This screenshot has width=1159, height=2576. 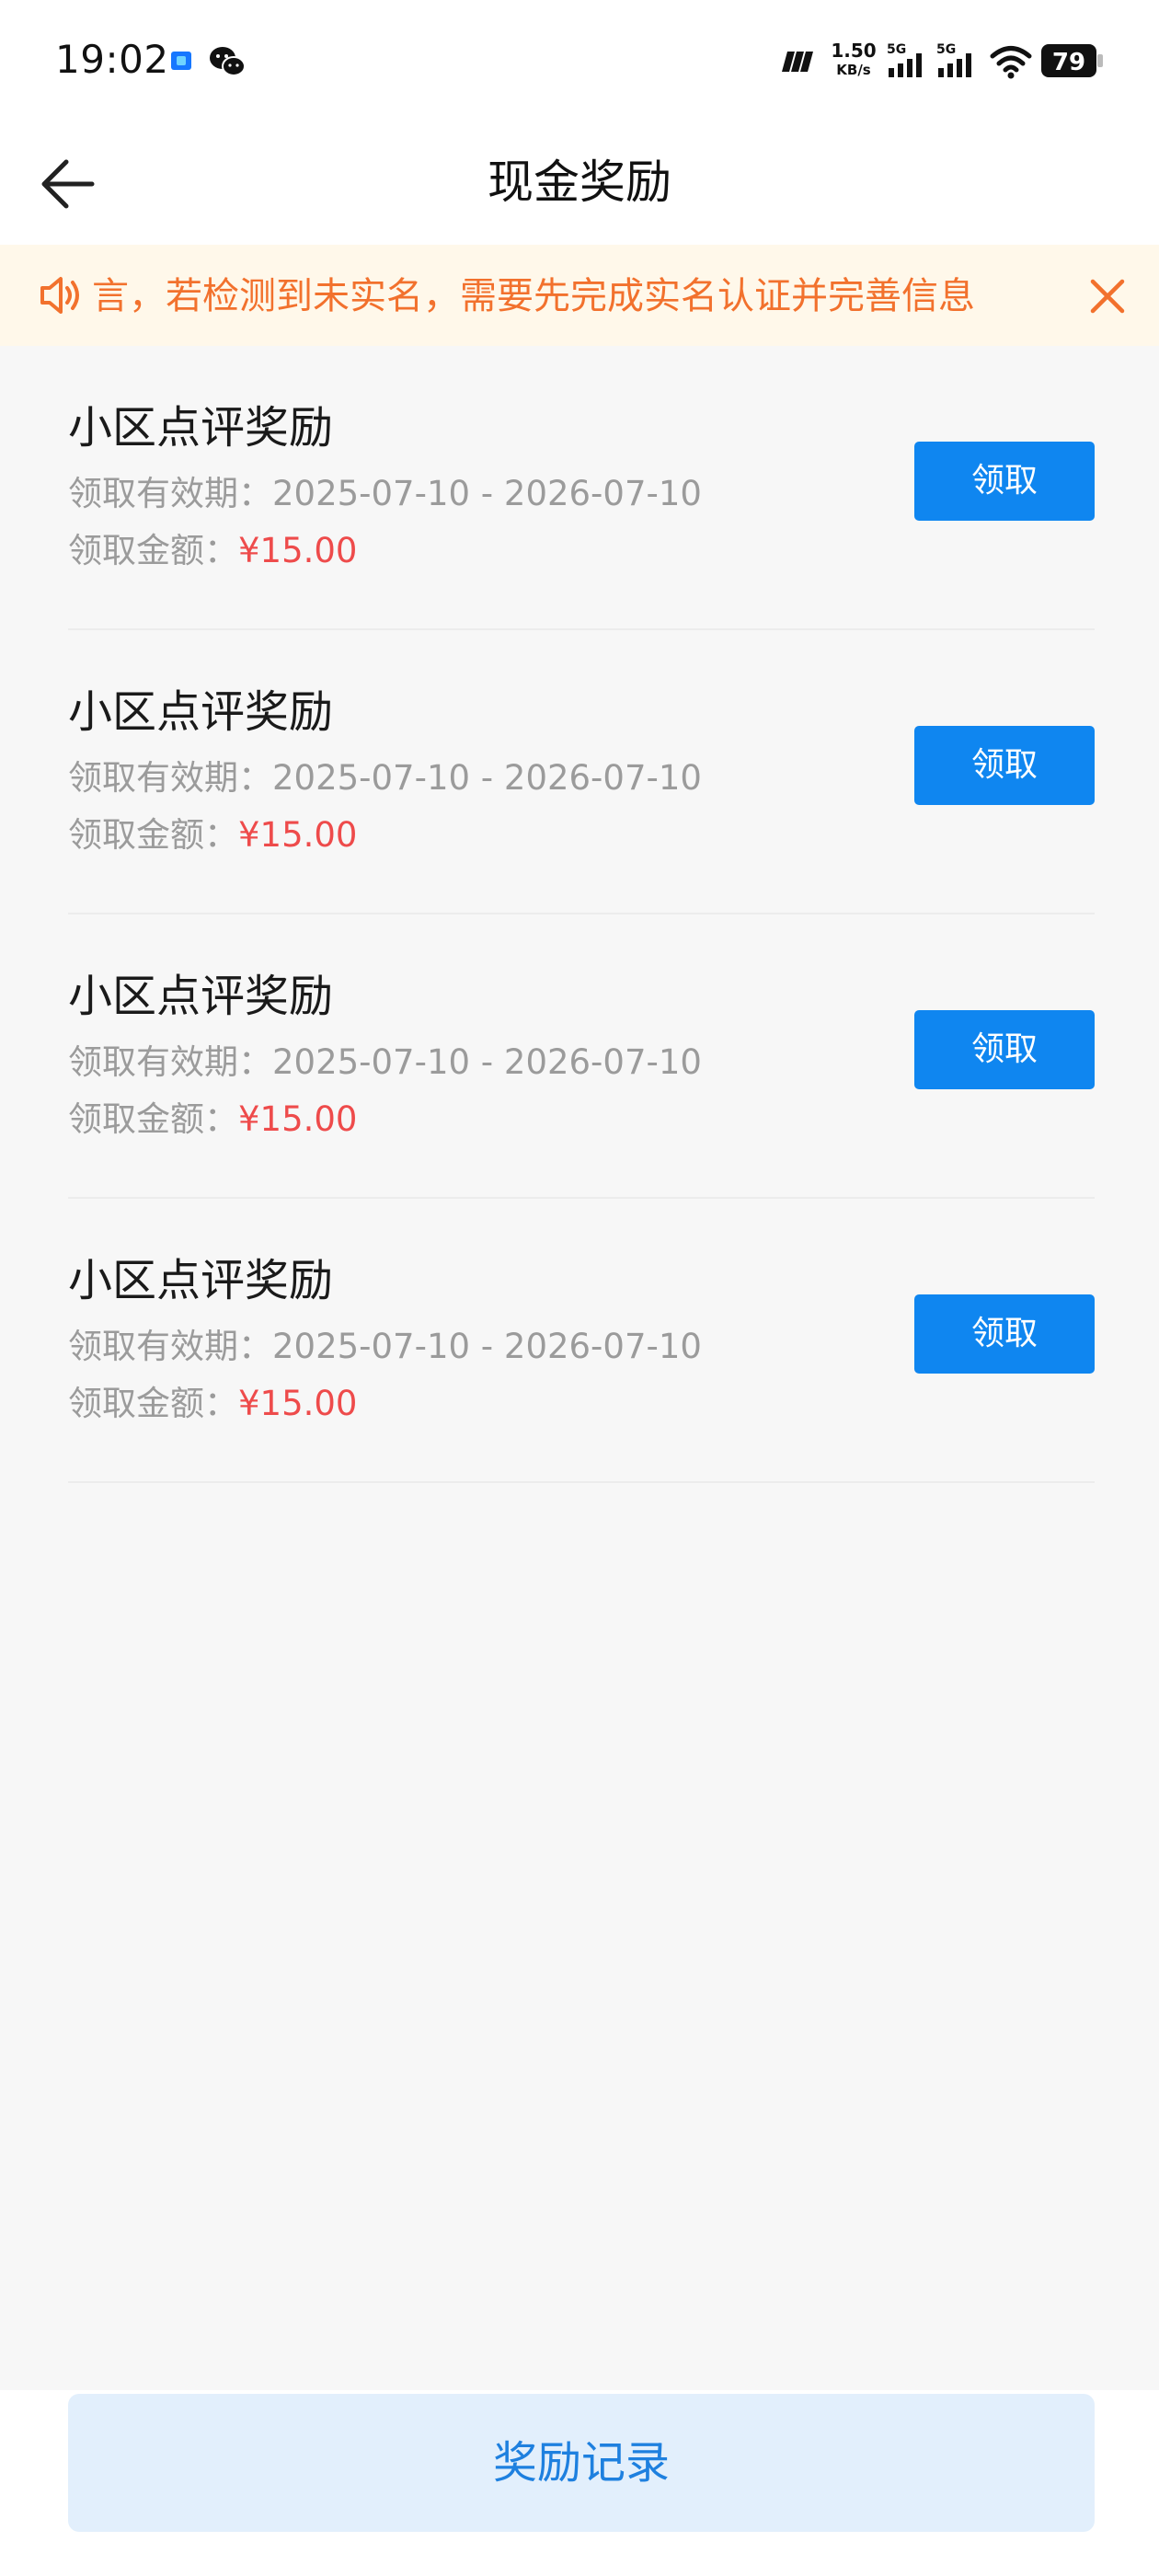 What do you see at coordinates (533, 296) in the screenshot?
I see `notice-text: 言，若检测到未实名，需要先完成实名认证并完善信息` at bounding box center [533, 296].